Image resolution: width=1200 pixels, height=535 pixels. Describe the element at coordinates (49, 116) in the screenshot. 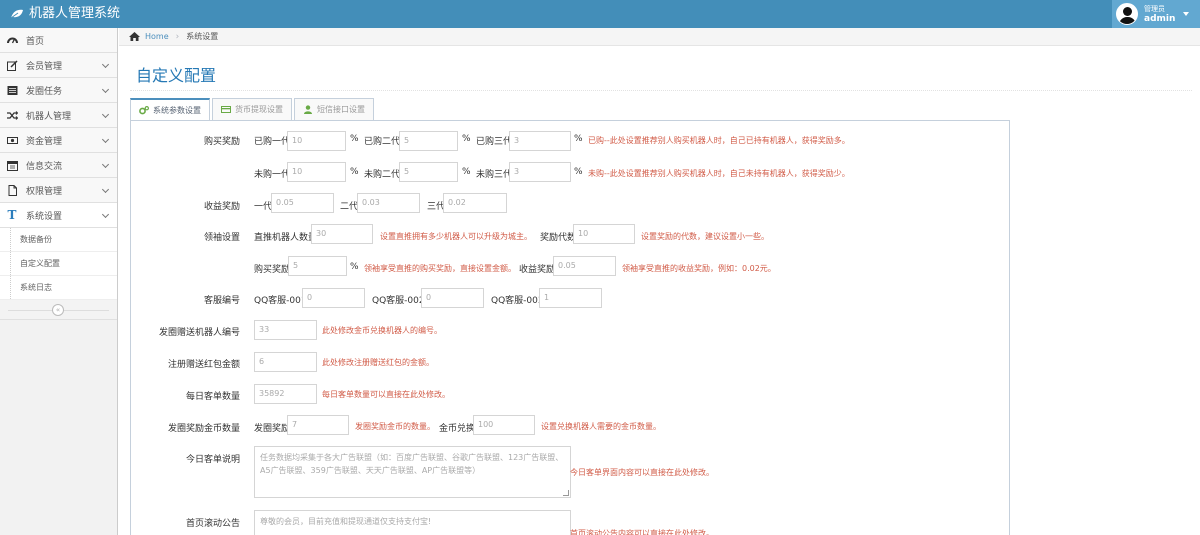

I see `sidebar-item-label: 机器人管理` at that location.